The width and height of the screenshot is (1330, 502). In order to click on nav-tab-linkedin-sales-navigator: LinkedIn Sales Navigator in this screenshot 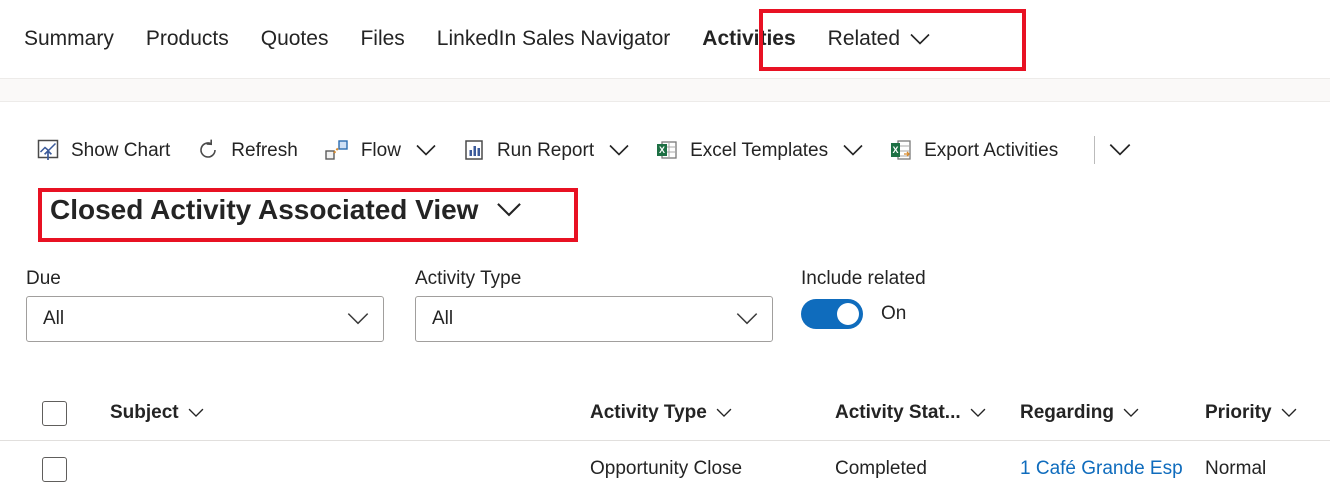, I will do `click(553, 39)`.